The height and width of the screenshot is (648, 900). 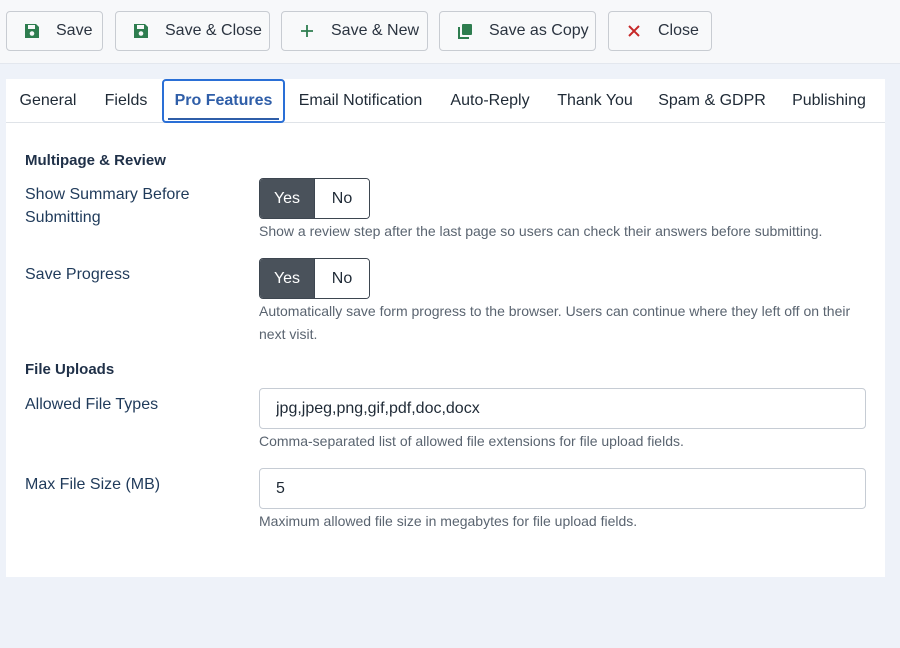 I want to click on max-file-size-input, so click(x=562, y=488).